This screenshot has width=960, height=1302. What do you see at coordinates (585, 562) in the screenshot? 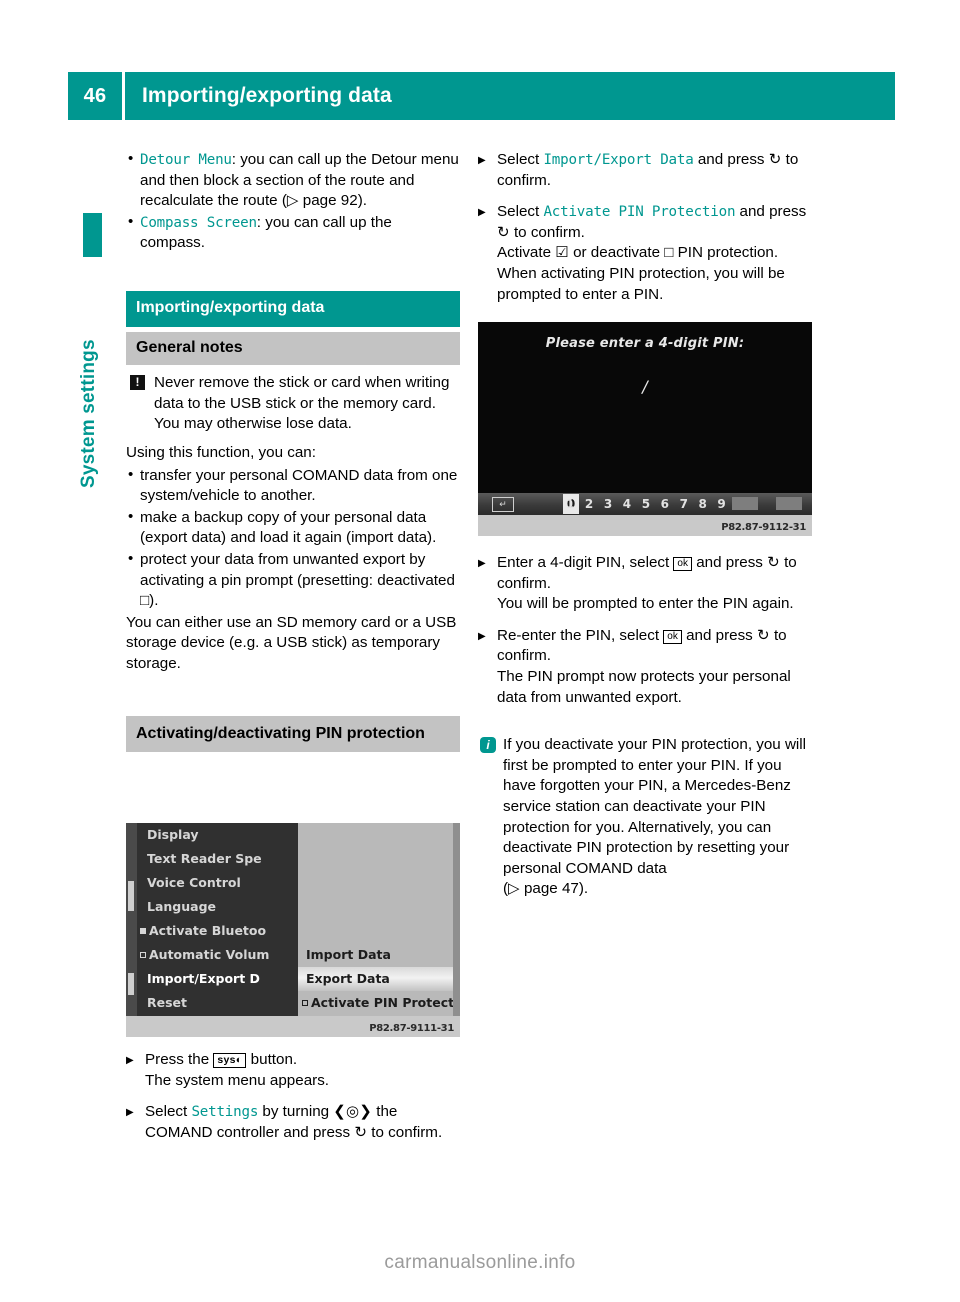
I see `step-text-pre: Enter a 4-digit PIN, select` at bounding box center [585, 562].